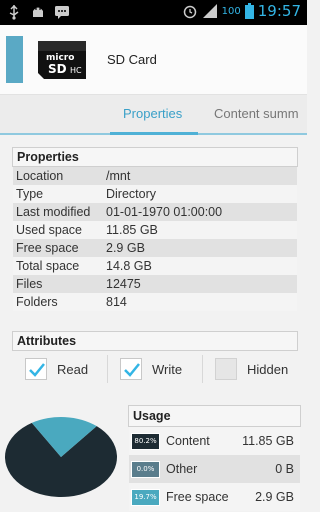 Image resolution: width=320 pixels, height=512 pixels. Describe the element at coordinates (14, 12) in the screenshot. I see `usb-icon` at that location.